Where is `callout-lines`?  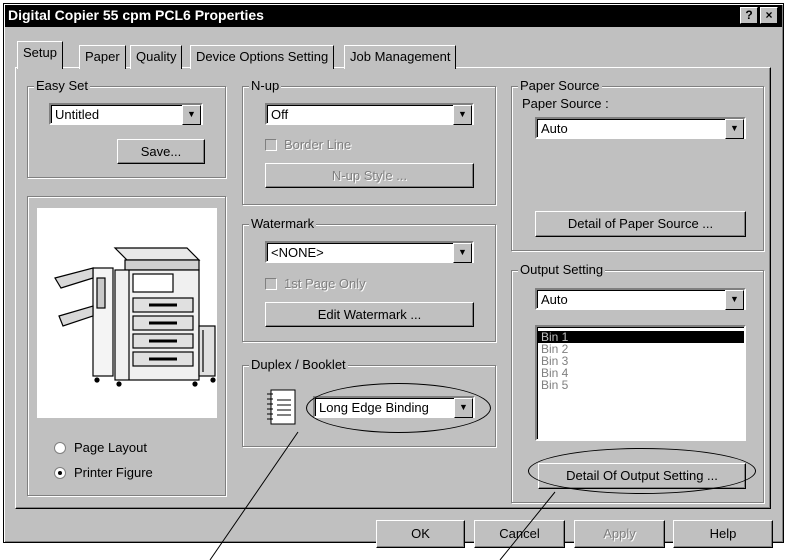 callout-lines is located at coordinates (382, 495).